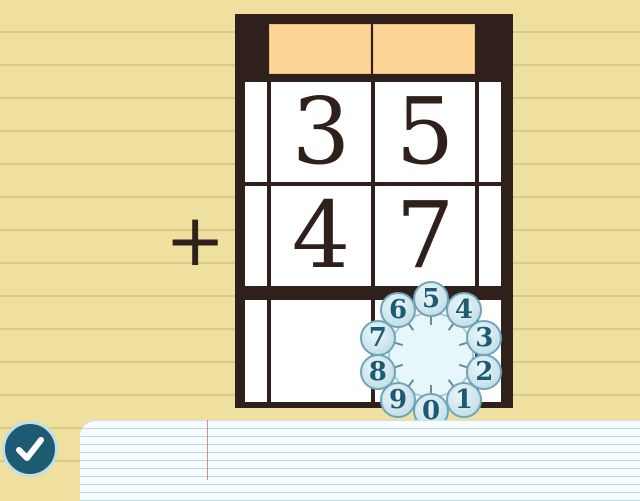  What do you see at coordinates (425, 236) in the screenshot?
I see `bottom-digit-ones: 7` at bounding box center [425, 236].